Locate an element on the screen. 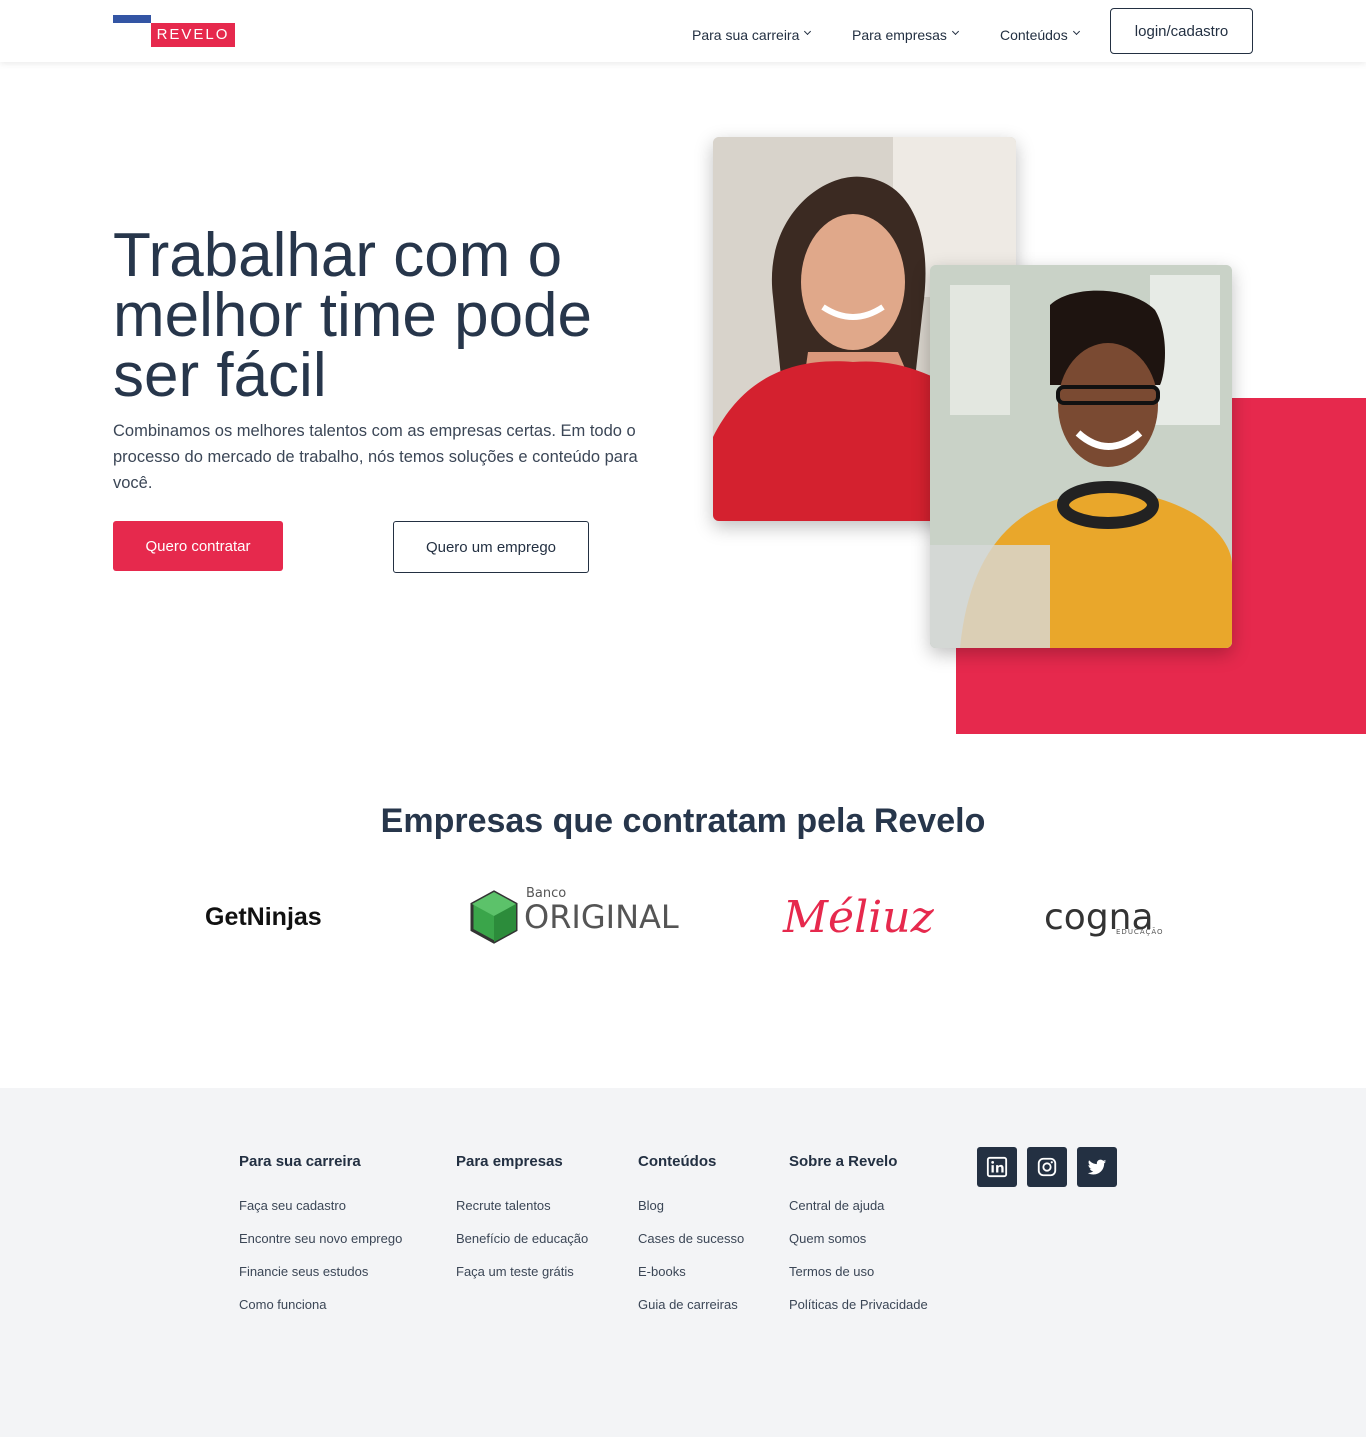 The image size is (1366, 1437). linkedin-link is located at coordinates (997, 1167).